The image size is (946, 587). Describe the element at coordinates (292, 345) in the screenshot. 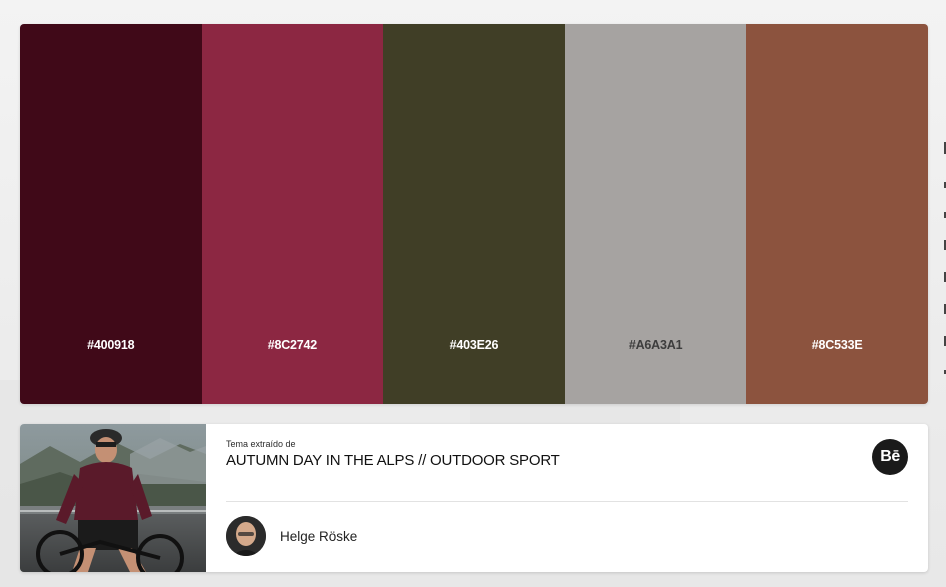

I see `swatch-hex-label: #8C2742` at that location.